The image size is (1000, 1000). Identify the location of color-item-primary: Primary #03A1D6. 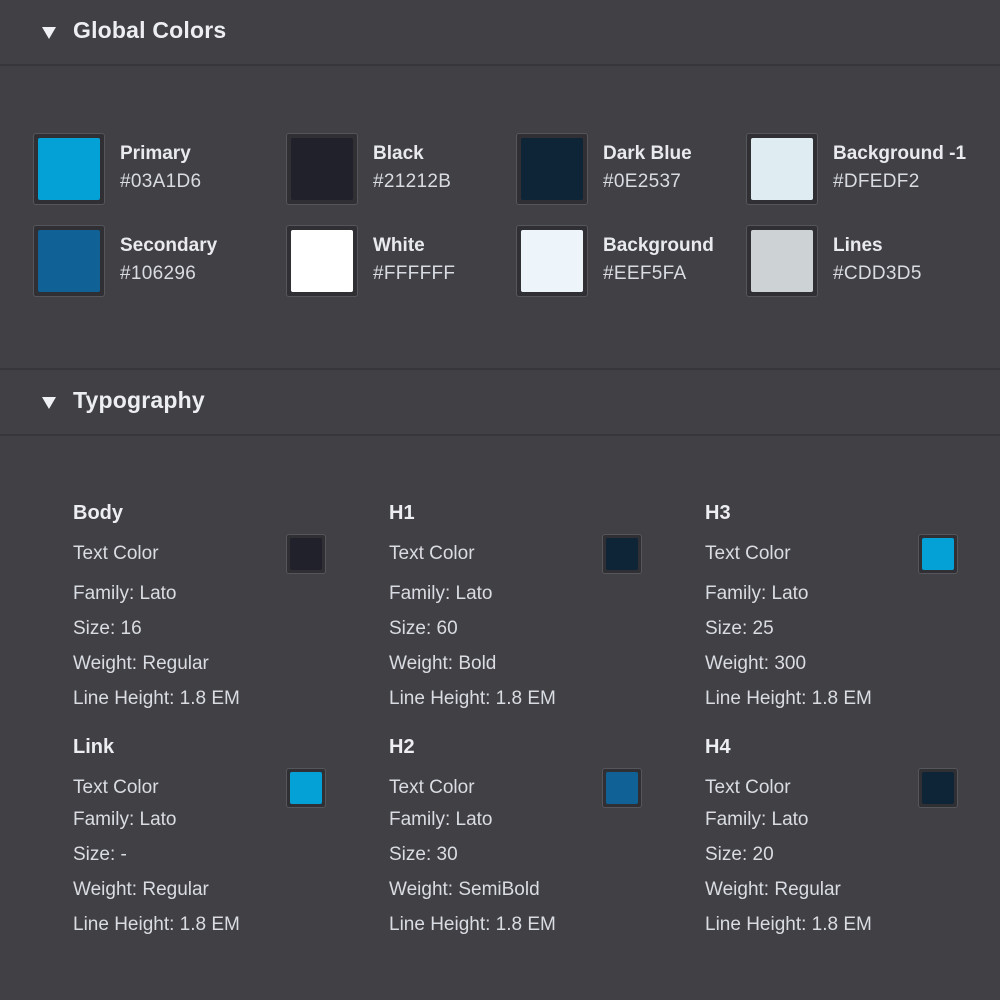
(148, 169).